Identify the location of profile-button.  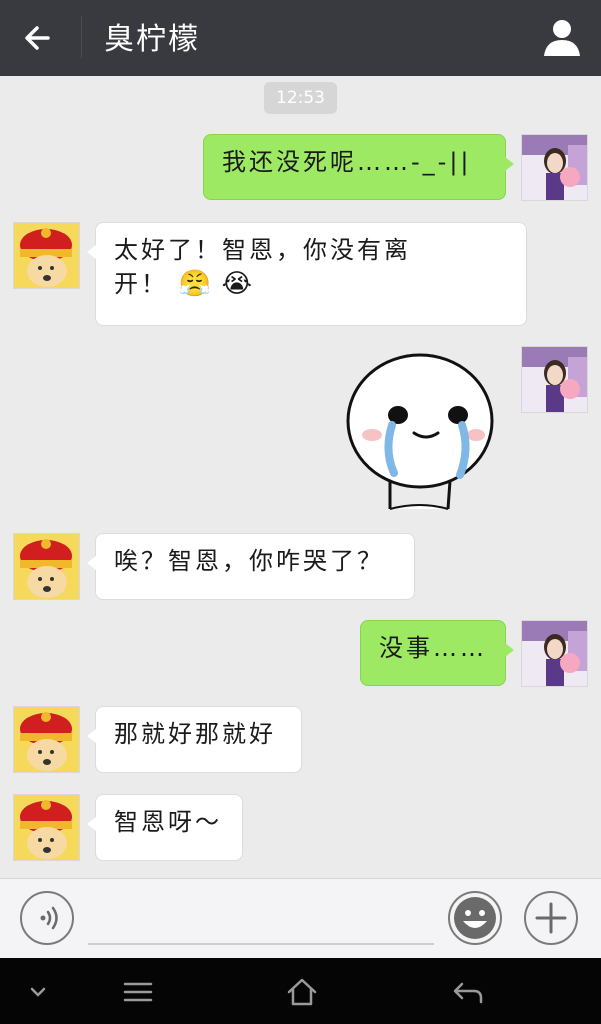
(562, 38).